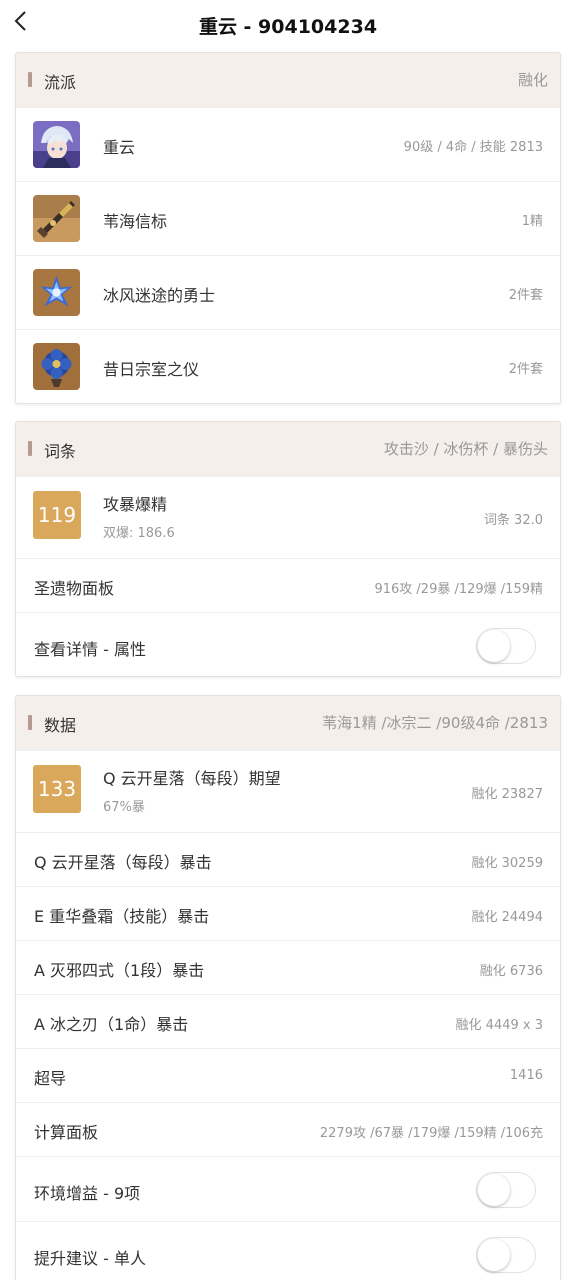 The image size is (576, 1280). What do you see at coordinates (135, 504) in the screenshot?
I see `score-title: 攻暴爆精` at bounding box center [135, 504].